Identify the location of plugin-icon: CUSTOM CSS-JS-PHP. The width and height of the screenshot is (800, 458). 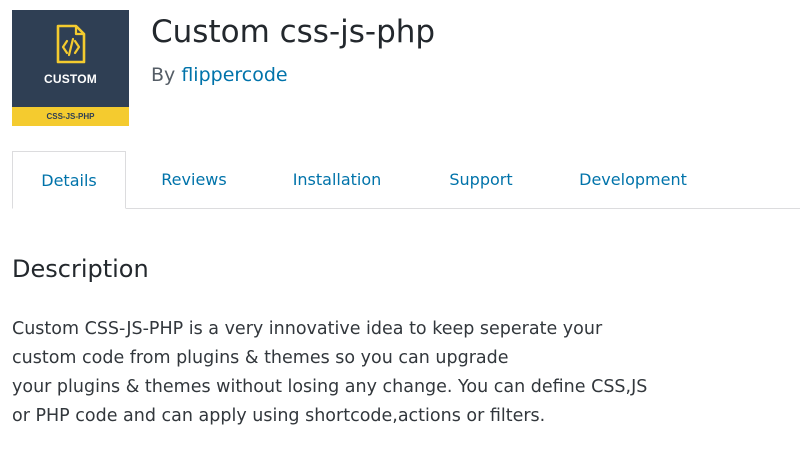
(70, 68).